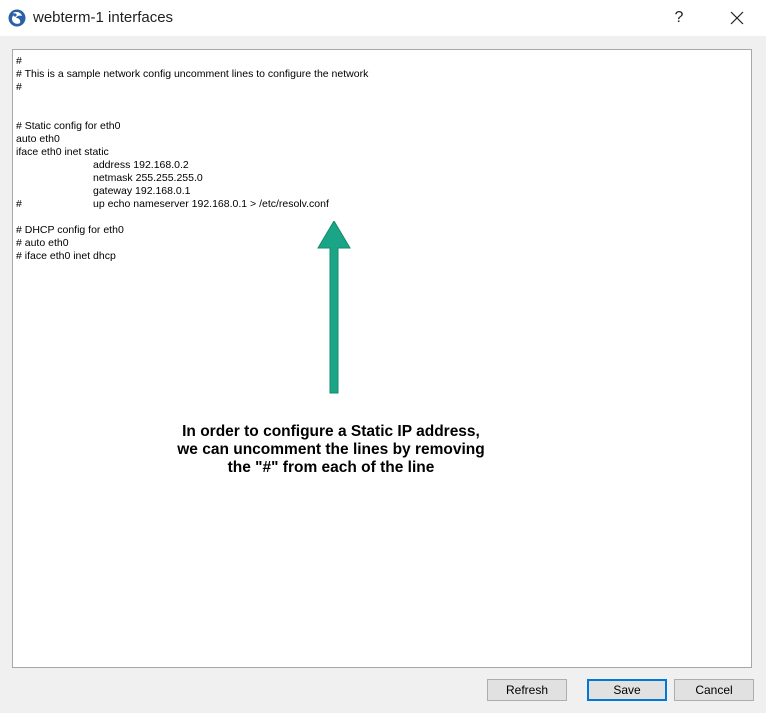 Image resolution: width=766 pixels, height=713 pixels. I want to click on editor-line: iface eth0 inet static, so click(192, 152).